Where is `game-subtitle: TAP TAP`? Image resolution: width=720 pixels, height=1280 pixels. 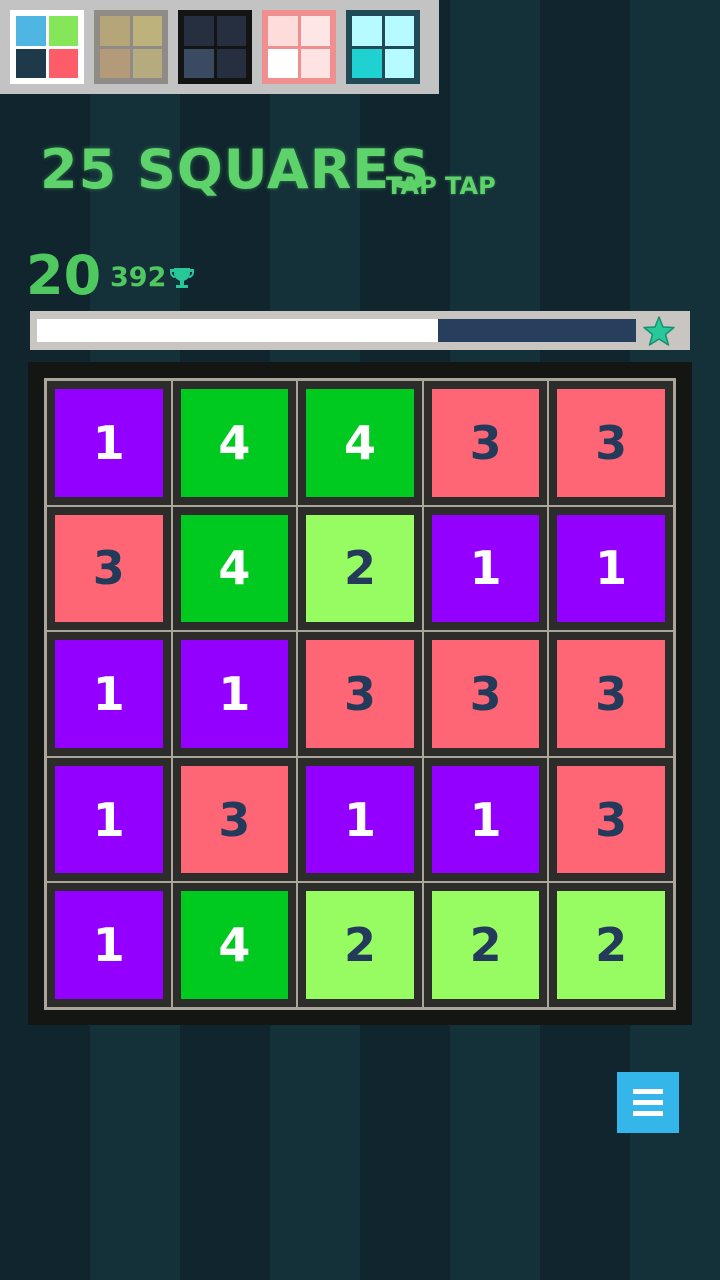 game-subtitle: TAP TAP is located at coordinates (441, 186).